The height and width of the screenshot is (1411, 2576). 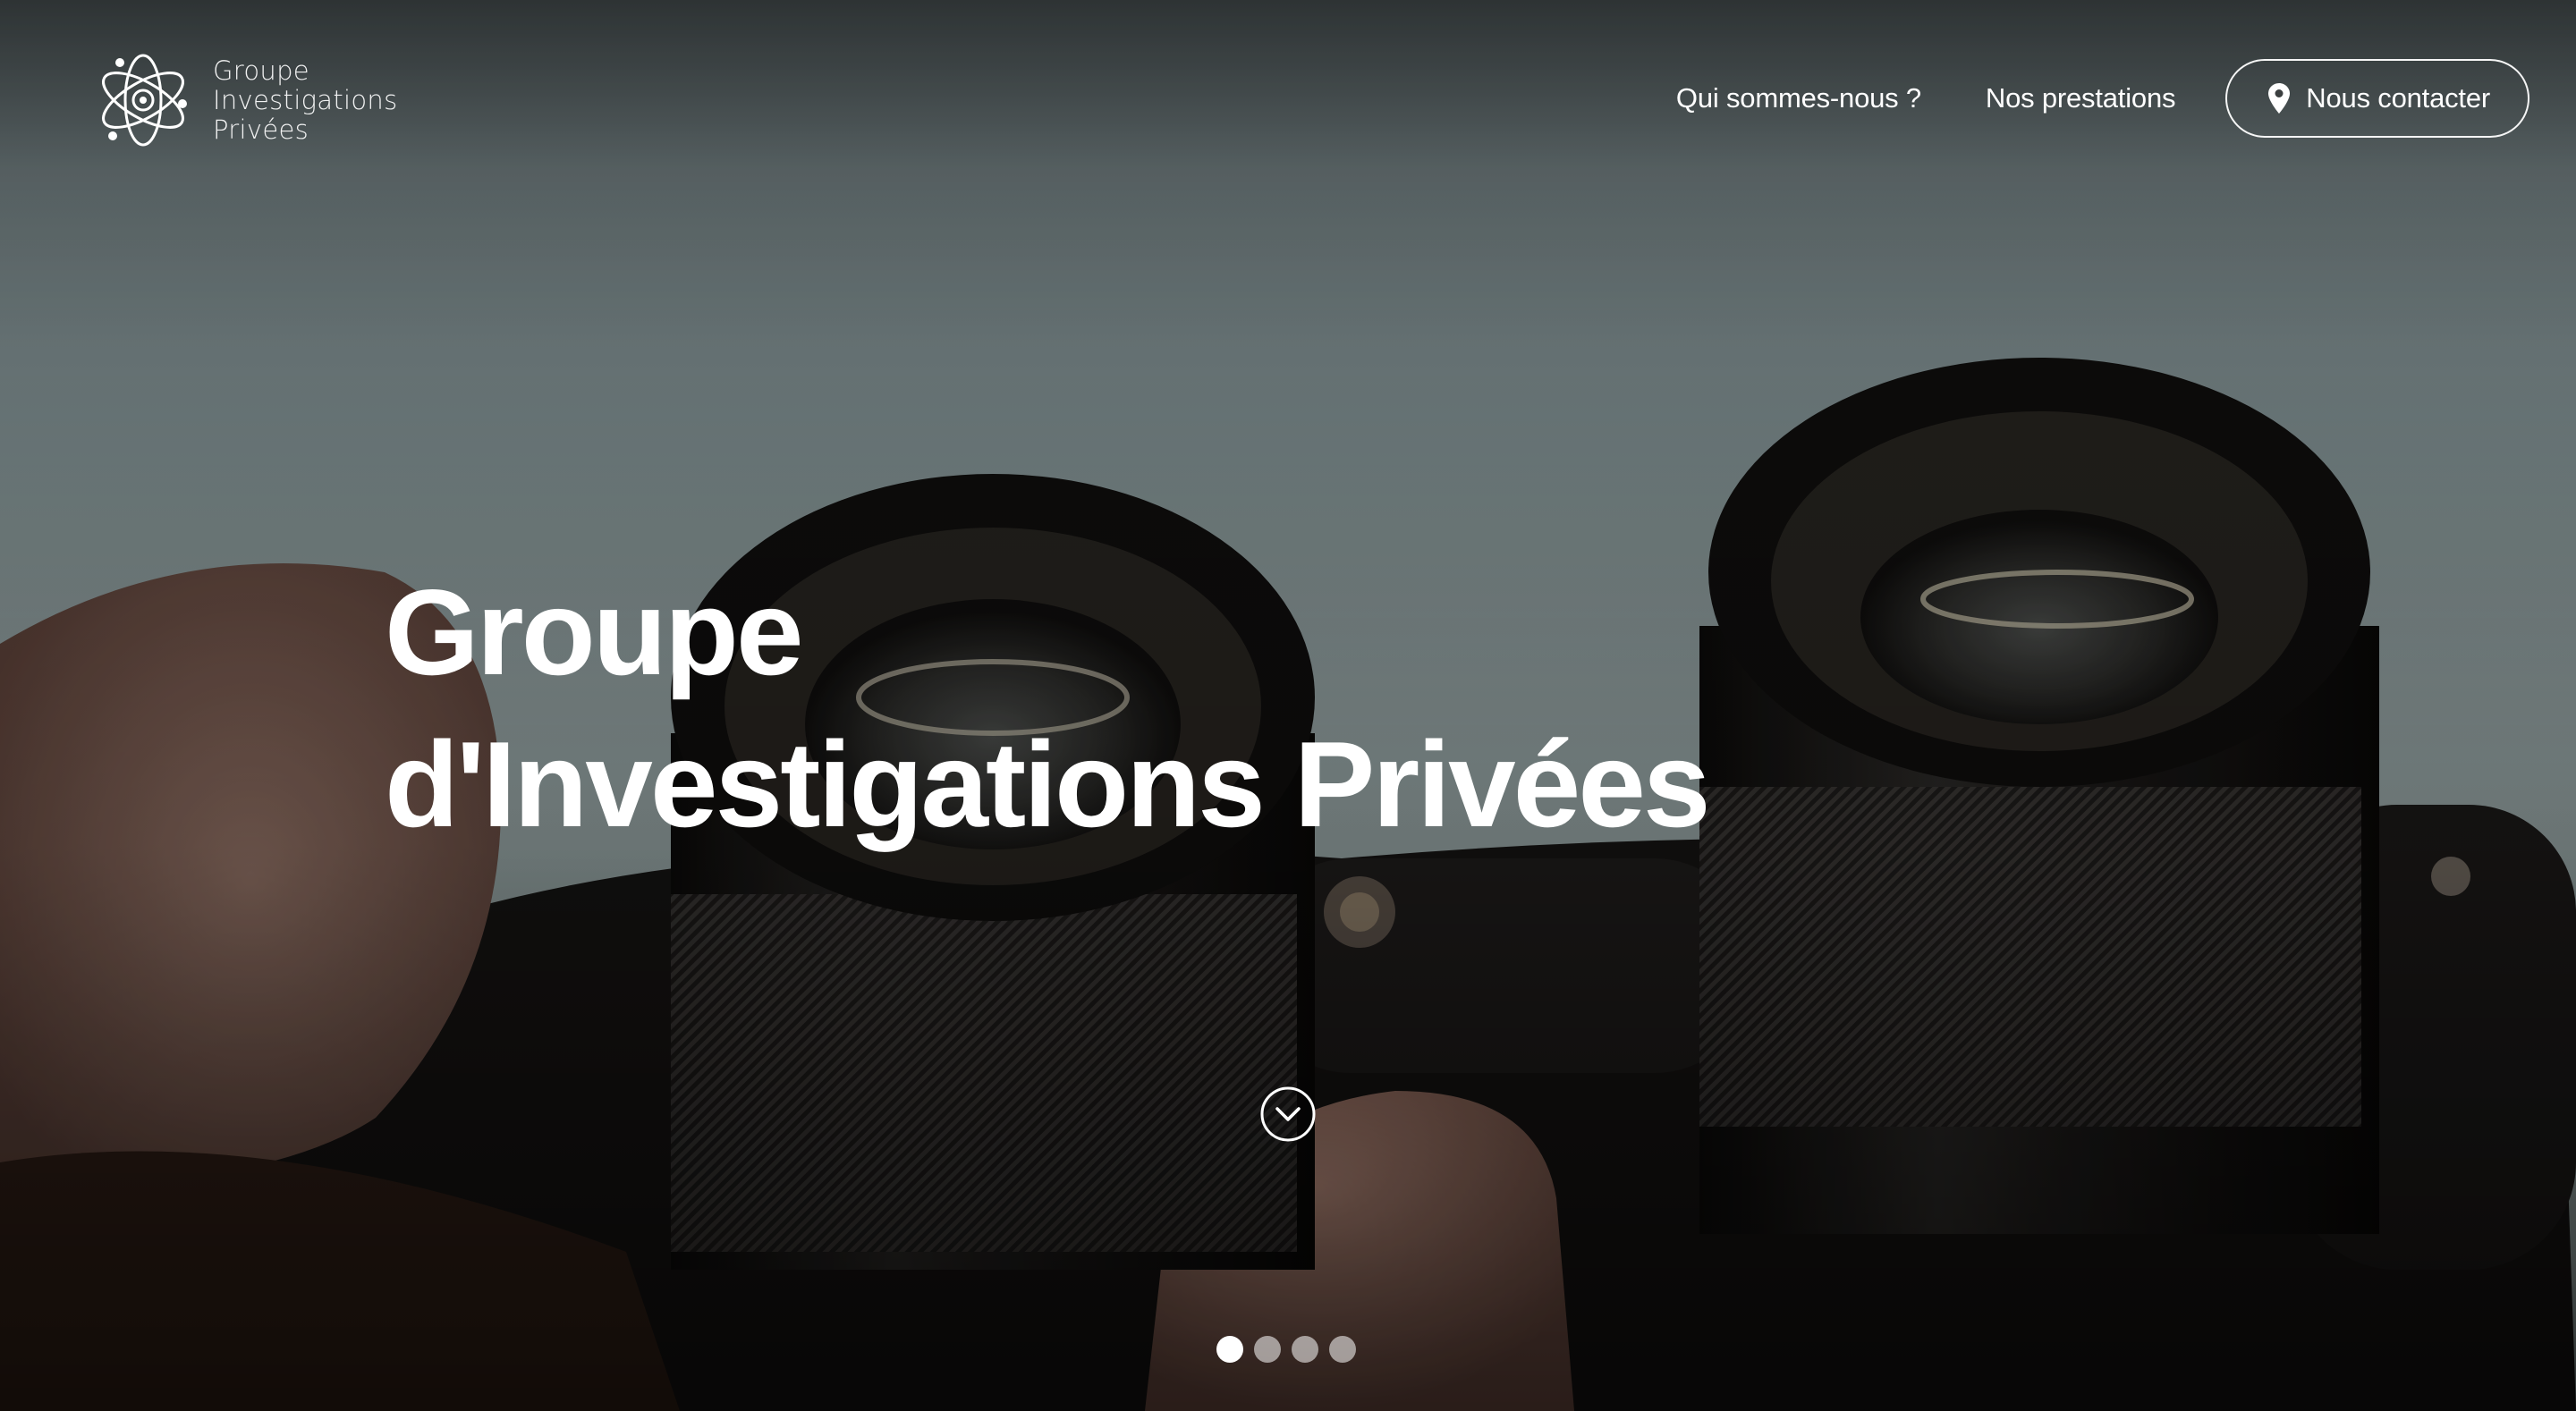 I want to click on brand-logo-link: Groupe Investigations Privées, so click(x=245, y=100).